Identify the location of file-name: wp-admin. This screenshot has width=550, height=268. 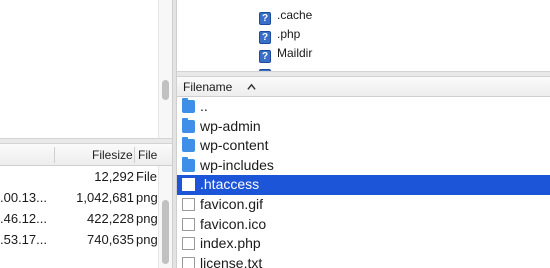
(230, 125).